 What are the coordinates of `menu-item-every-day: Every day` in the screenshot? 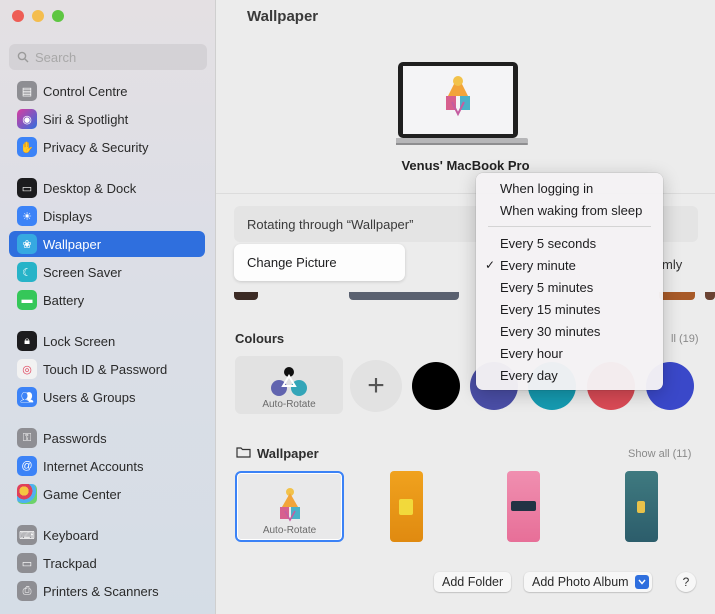 It's located at (569, 375).